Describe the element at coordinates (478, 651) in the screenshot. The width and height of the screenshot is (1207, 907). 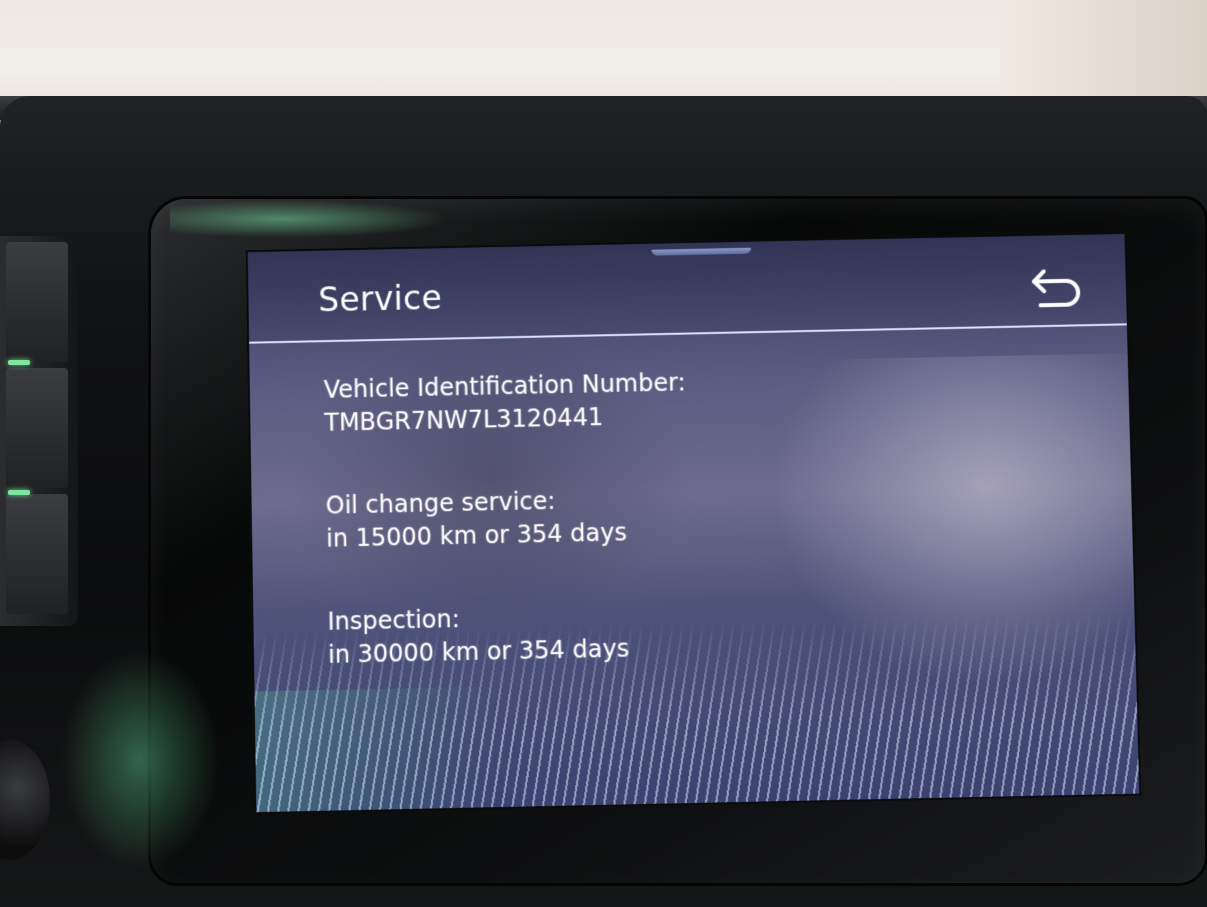
I see `inspection-value: in 30000 km or 354 days` at that location.